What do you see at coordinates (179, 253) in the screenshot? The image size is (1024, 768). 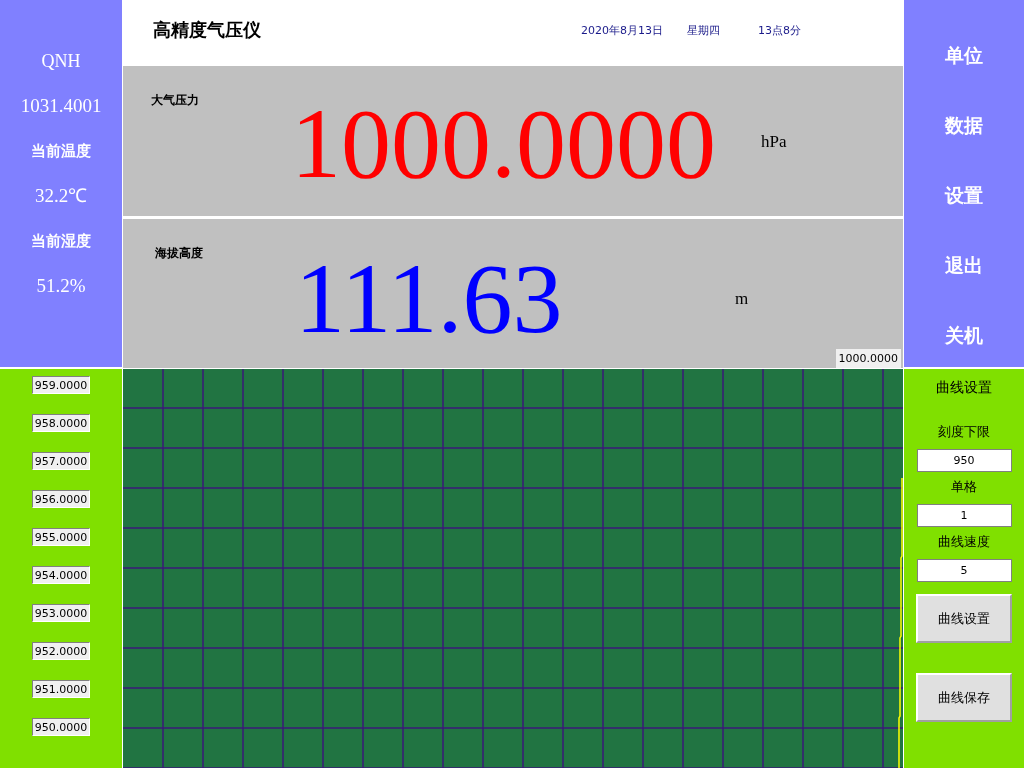 I see `altitude-label: 海拔高度` at bounding box center [179, 253].